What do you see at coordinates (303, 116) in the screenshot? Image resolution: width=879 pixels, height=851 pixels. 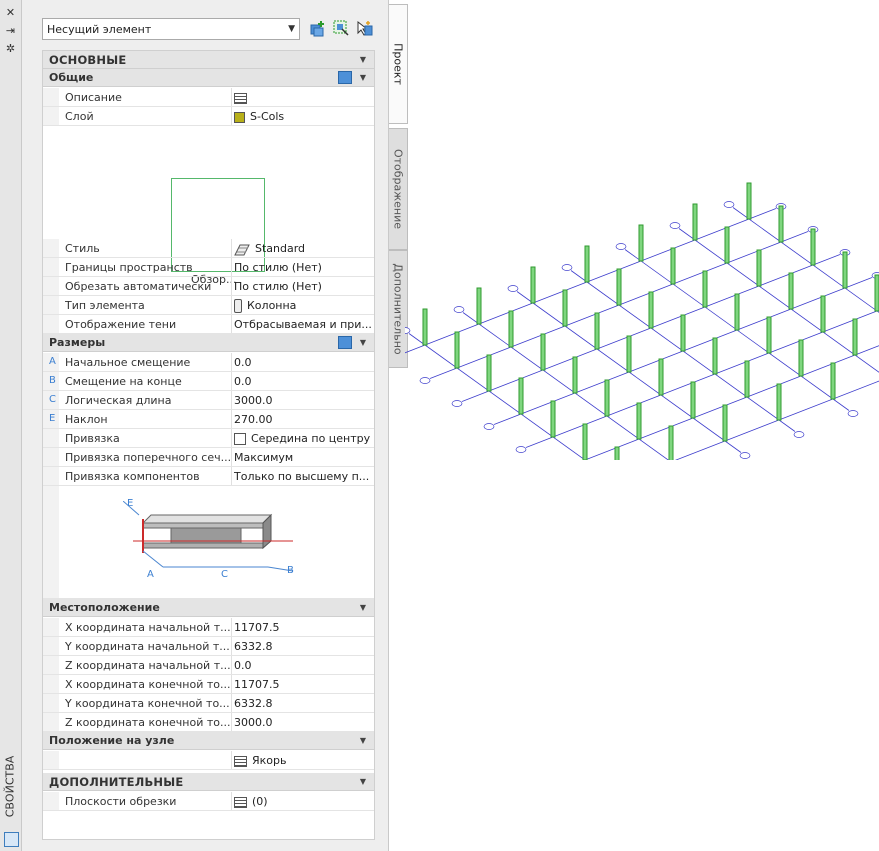 I see `property-value: S-Cols` at bounding box center [303, 116].